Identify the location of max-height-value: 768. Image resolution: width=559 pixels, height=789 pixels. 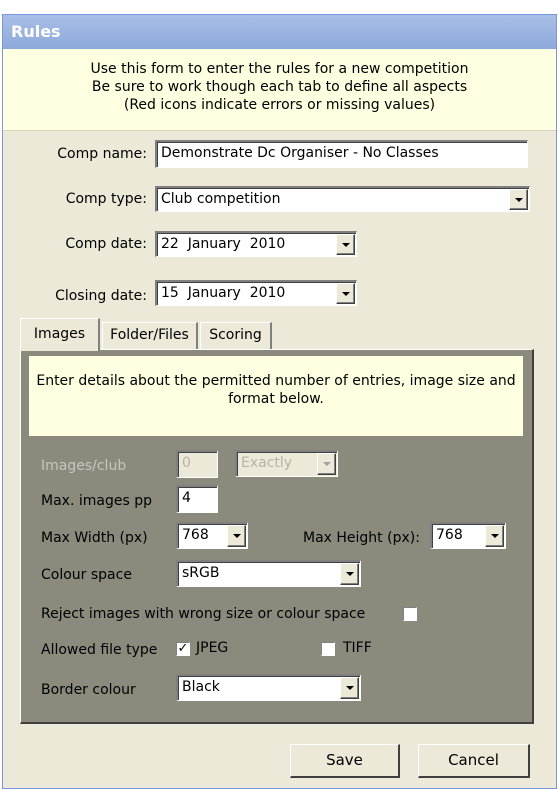
(449, 535).